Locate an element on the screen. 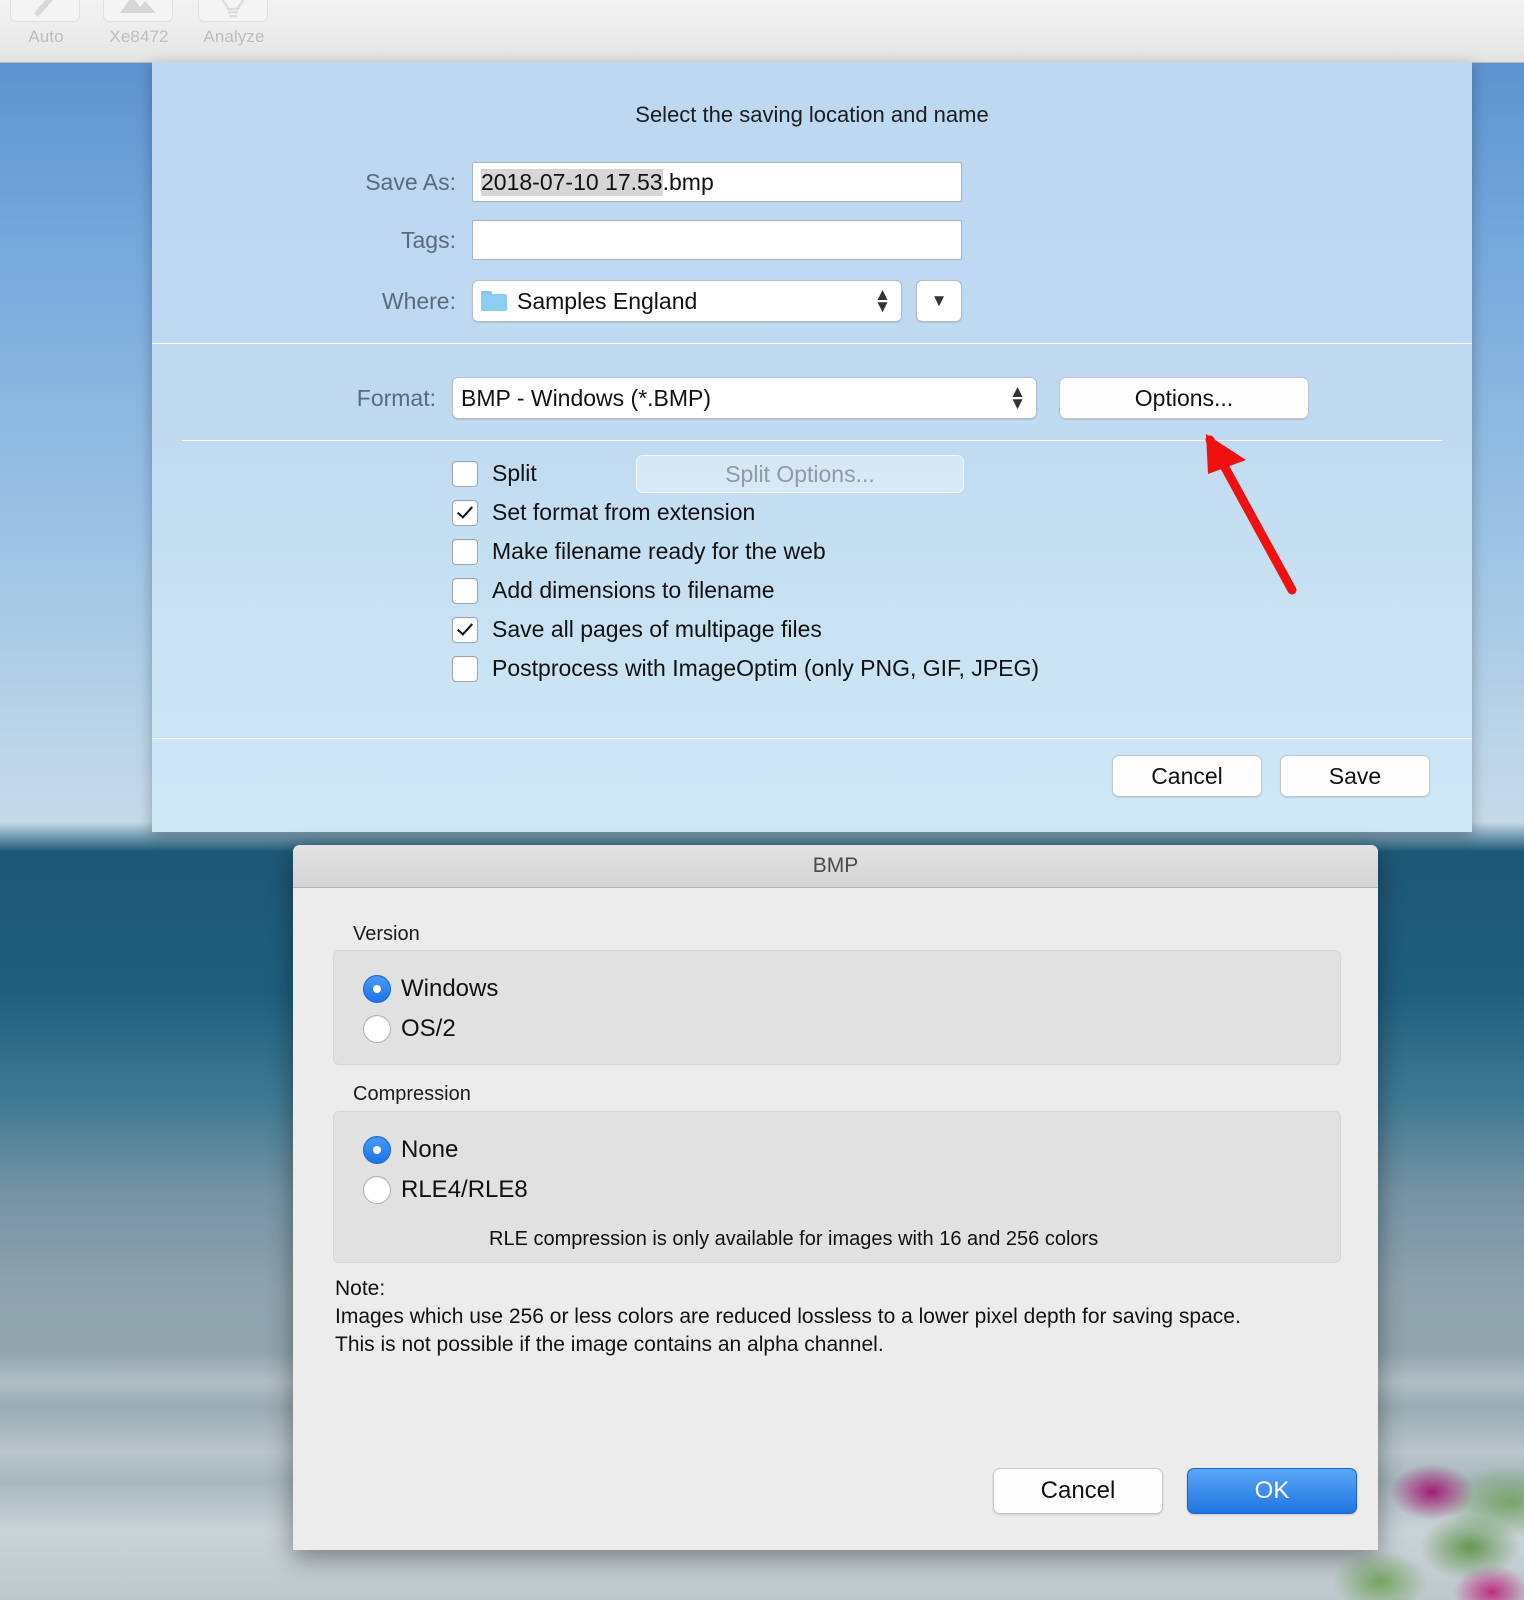 Image resolution: width=1524 pixels, height=1600 pixels. checkbox-row-save-all-pages: Save all pages of multipage files is located at coordinates (637, 629).